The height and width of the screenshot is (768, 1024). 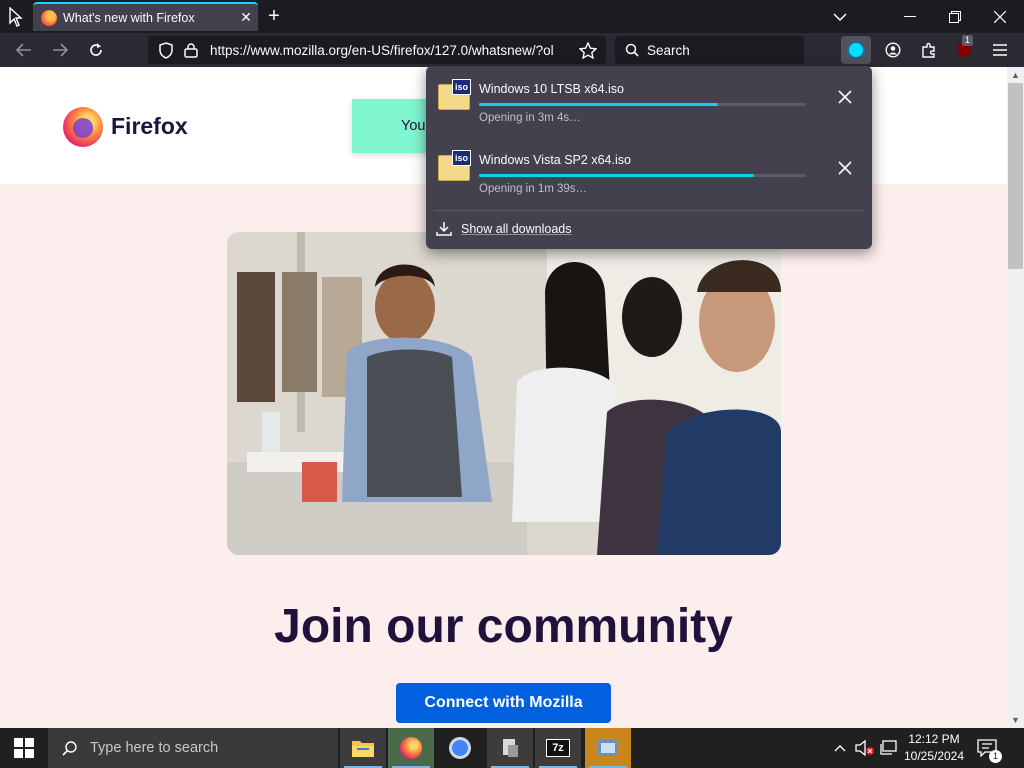 I want to click on taskbar-app-disk, so click(x=510, y=748).